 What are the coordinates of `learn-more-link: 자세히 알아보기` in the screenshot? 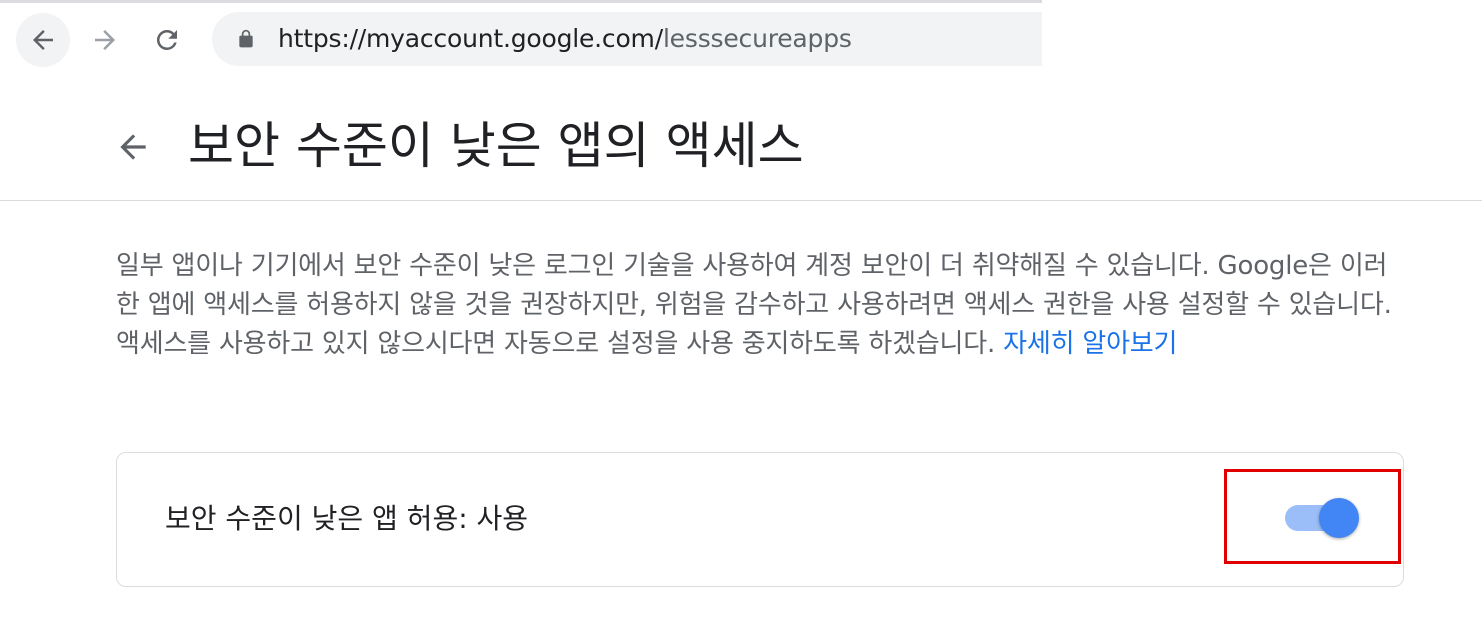 It's located at (1090, 344).